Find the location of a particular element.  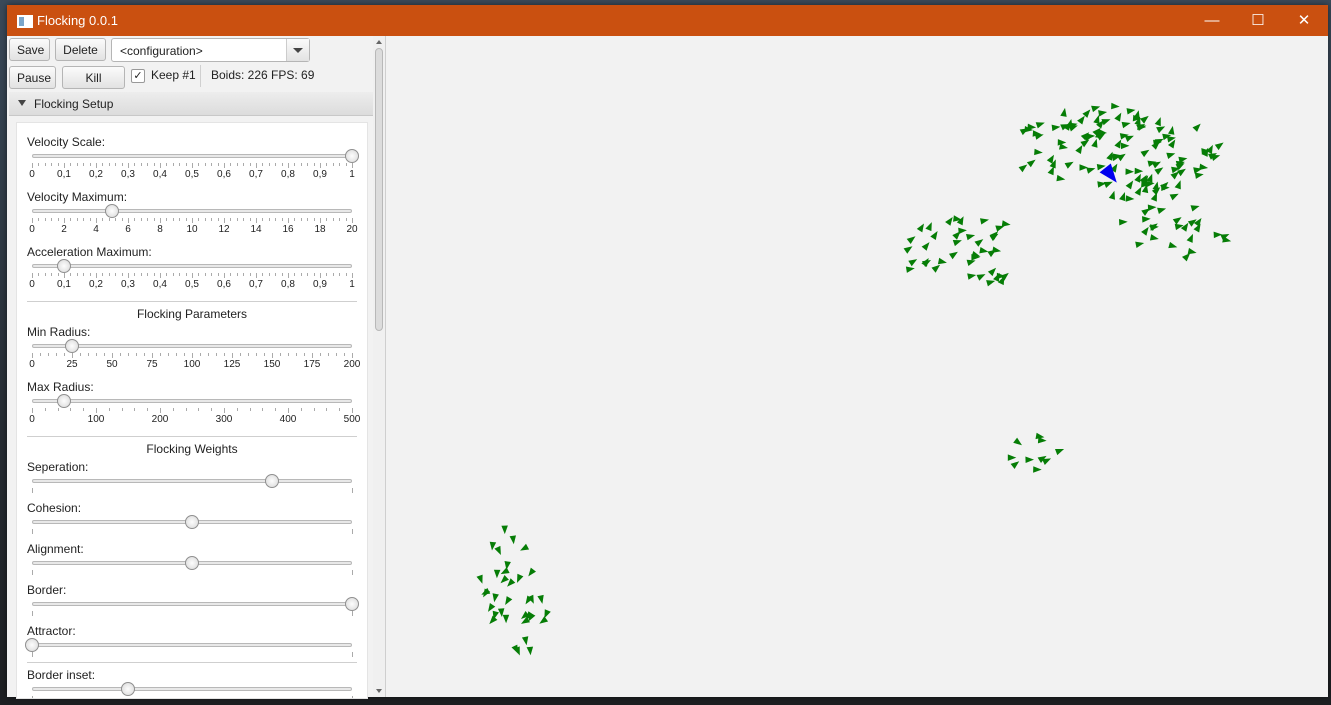

close-icon: ✕ is located at coordinates (1304, 20).